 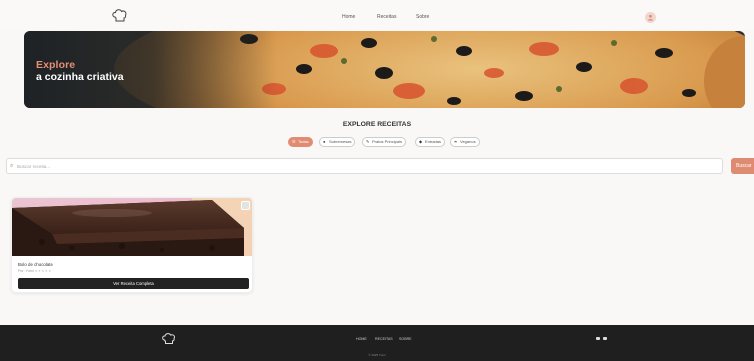 What do you see at coordinates (387, 141) in the screenshot?
I see `filter-label: Pratos Principais` at bounding box center [387, 141].